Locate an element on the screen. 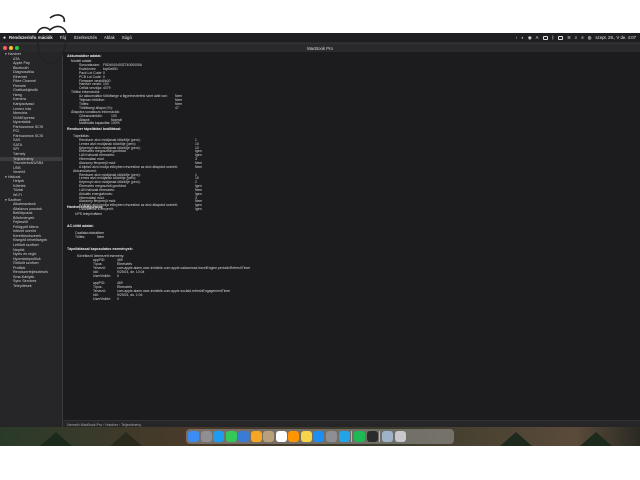 Image resolution: width=640 pixels, height=480 pixels. info-value: bq40z651 is located at coordinates (110, 68).